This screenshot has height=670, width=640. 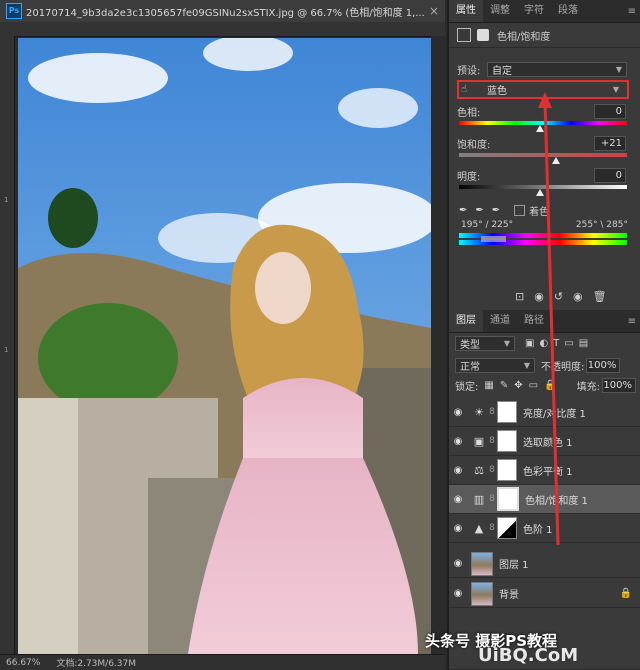 I want to click on layer-row: ◉ ☀ 8 亮度/对比度 1, so click(x=544, y=412).